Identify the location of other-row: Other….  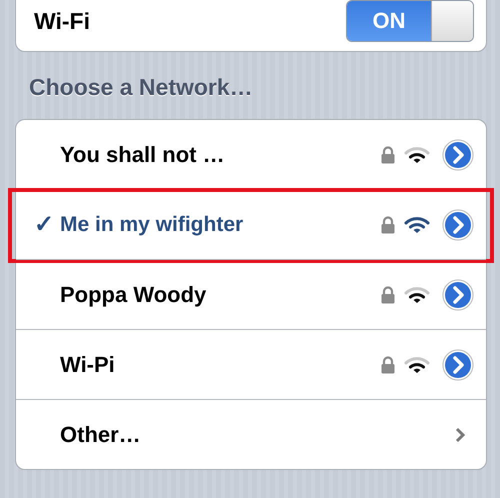
(251, 434).